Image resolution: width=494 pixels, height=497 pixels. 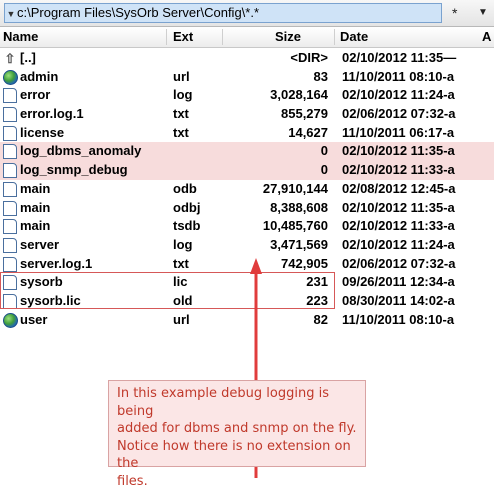 What do you see at coordinates (470, 13) in the screenshot?
I see `filter-control: * ▼` at bounding box center [470, 13].